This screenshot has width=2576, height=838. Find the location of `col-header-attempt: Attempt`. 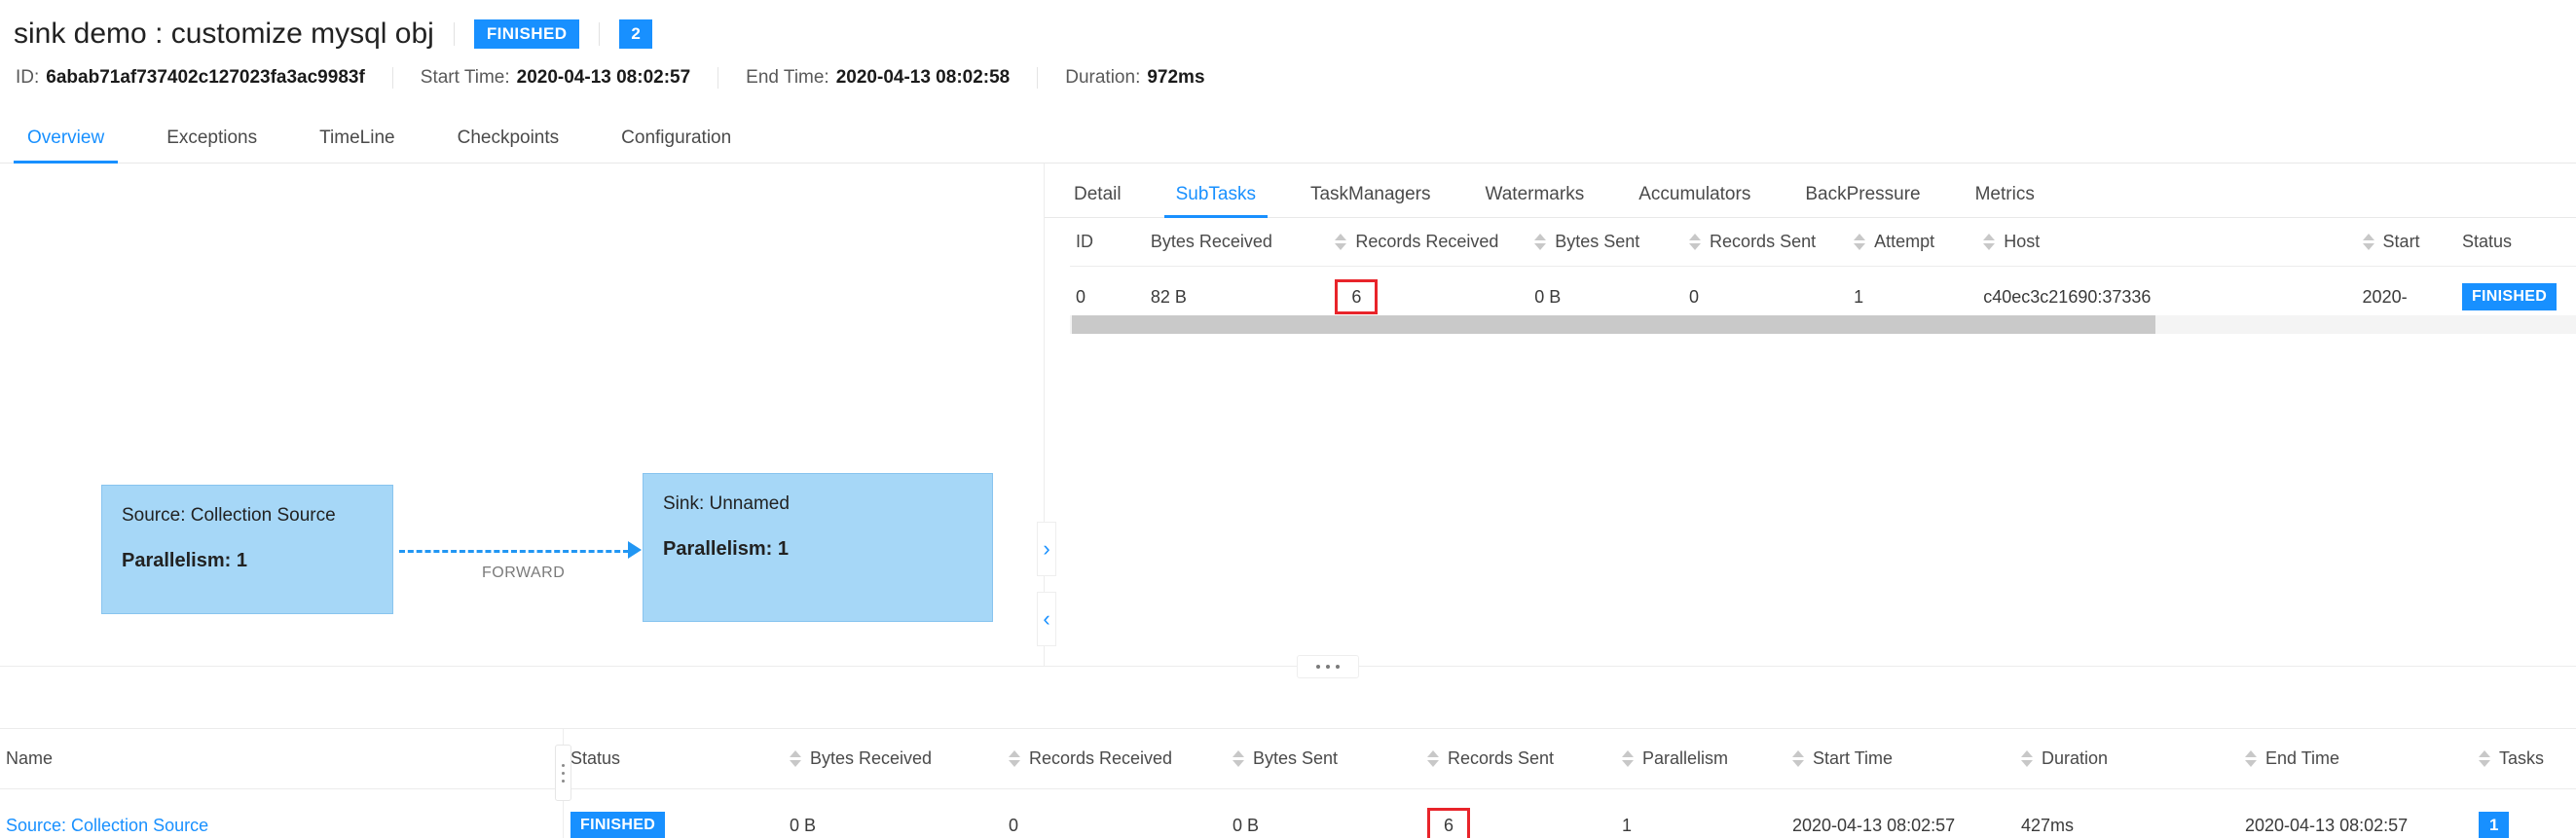

col-header-attempt: Attempt is located at coordinates (1913, 242).